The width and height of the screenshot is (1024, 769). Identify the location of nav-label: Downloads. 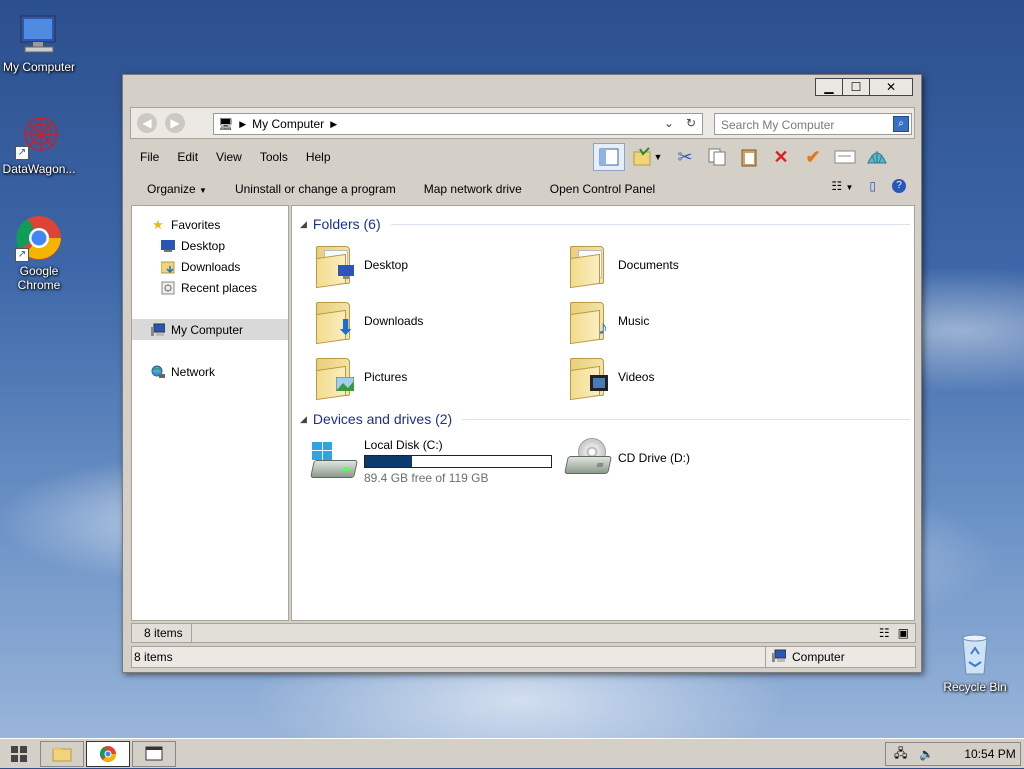
(211, 266).